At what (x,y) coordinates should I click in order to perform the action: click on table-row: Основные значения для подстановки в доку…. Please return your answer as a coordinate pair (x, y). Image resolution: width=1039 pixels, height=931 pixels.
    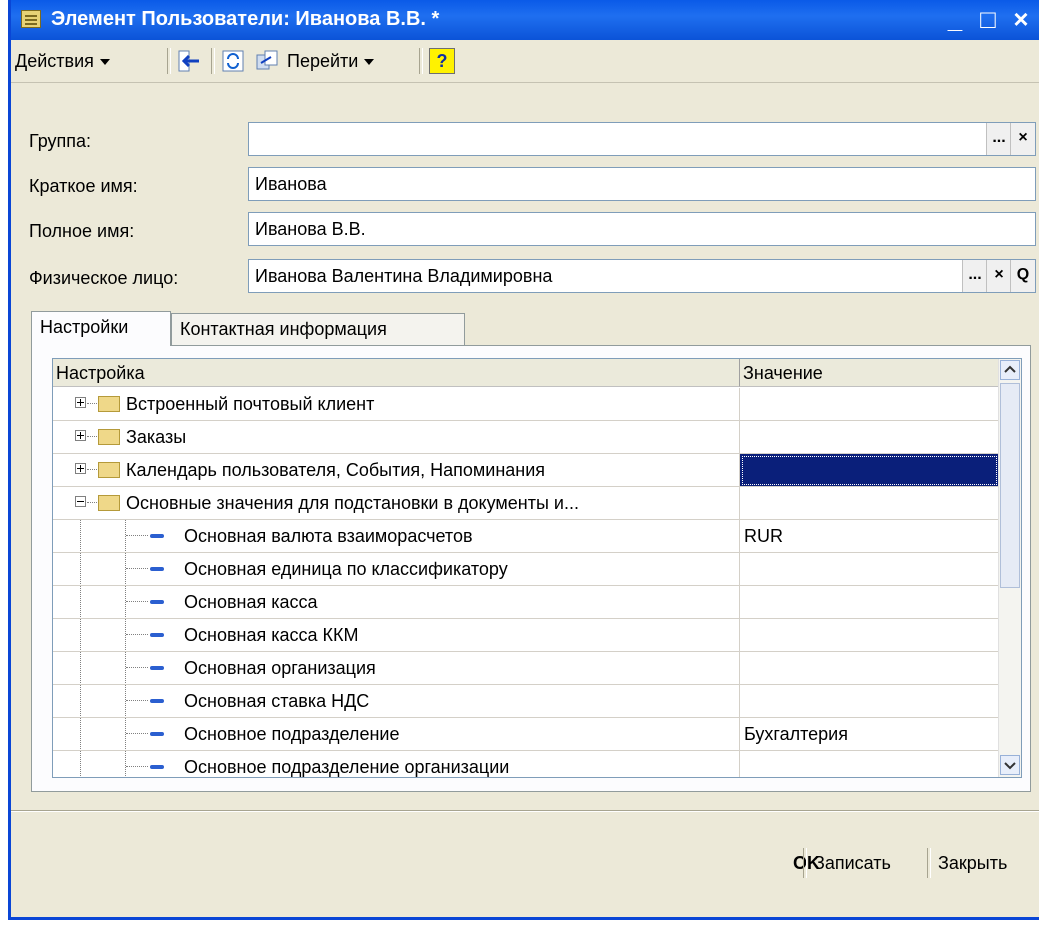
    Looking at the image, I should click on (526, 503).